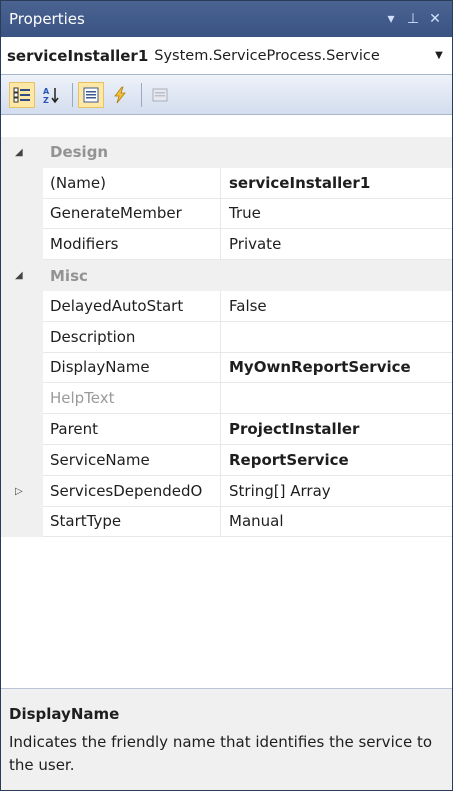 The height and width of the screenshot is (791, 453). I want to click on property-row: GenerateMember True, so click(226, 214).